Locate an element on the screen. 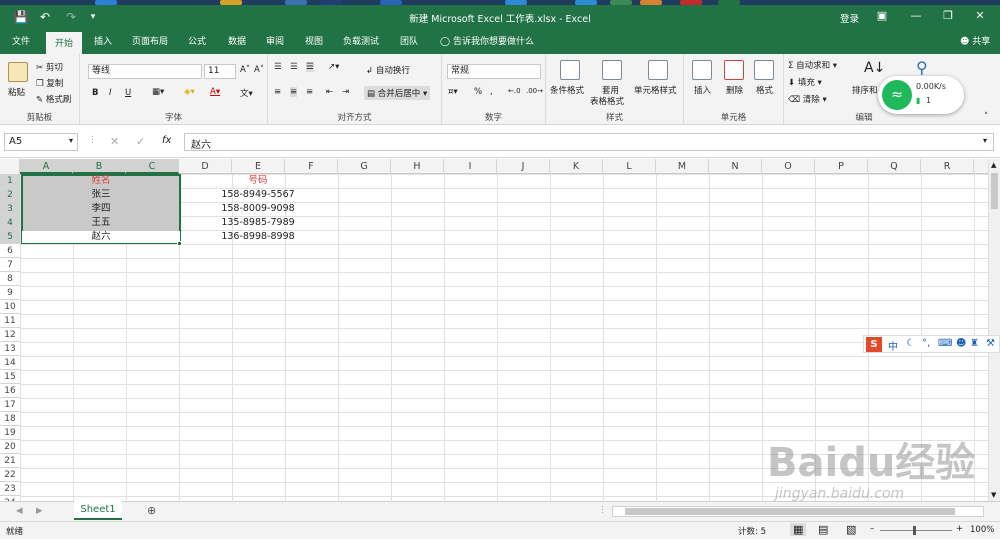 The width and height of the screenshot is (1000, 539). number-format-select: 常规 is located at coordinates (494, 71).